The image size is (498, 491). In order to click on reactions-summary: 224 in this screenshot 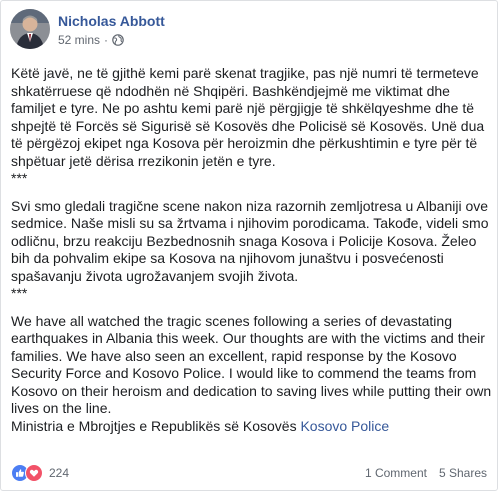, I will do `click(40, 473)`.